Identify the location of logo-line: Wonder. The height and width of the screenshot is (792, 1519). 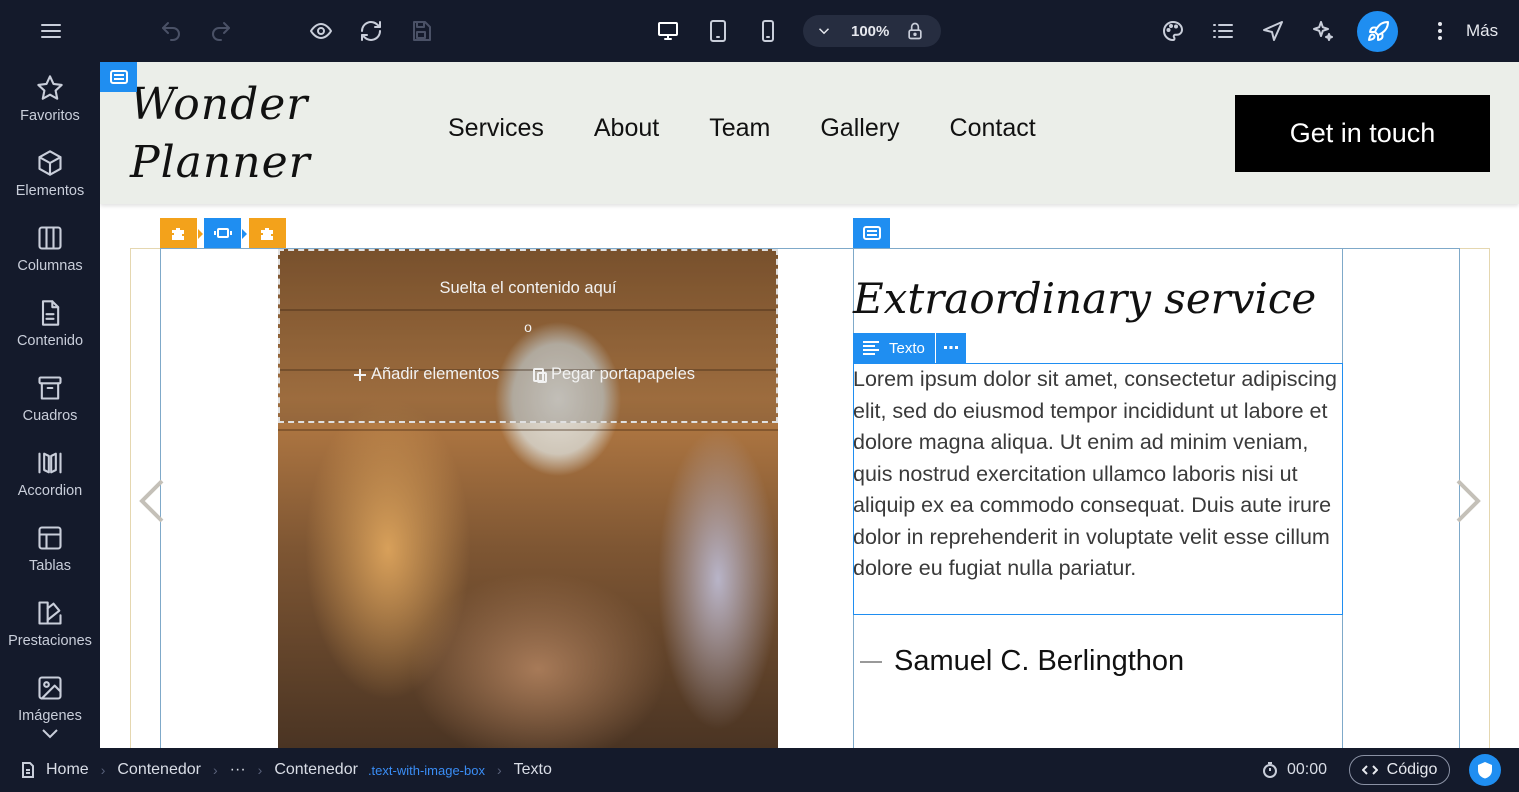
(219, 104).